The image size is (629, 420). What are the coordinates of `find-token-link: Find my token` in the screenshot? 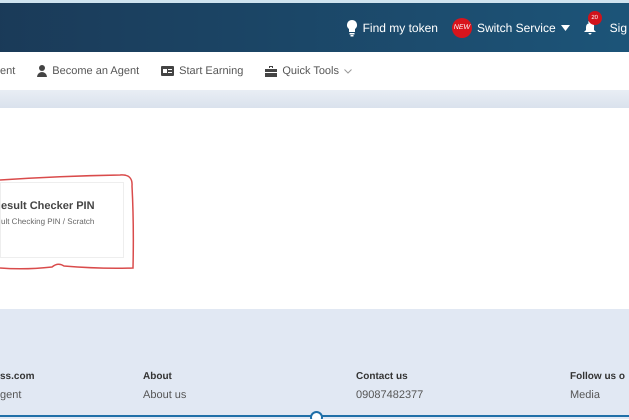 It's located at (400, 27).